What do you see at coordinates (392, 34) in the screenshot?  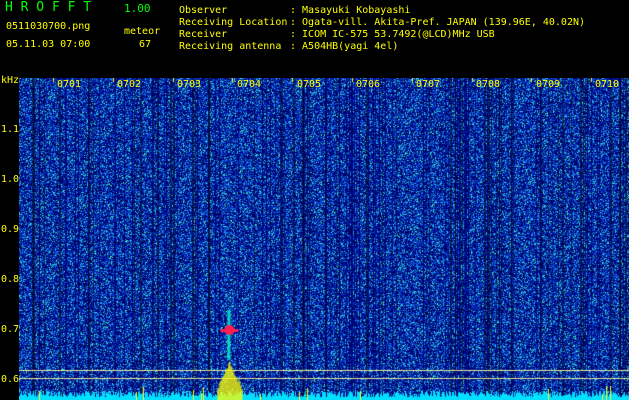 I see `info-value-receiver: : ICOM IC-575 53.7492(@LCD)MHz USB` at bounding box center [392, 34].